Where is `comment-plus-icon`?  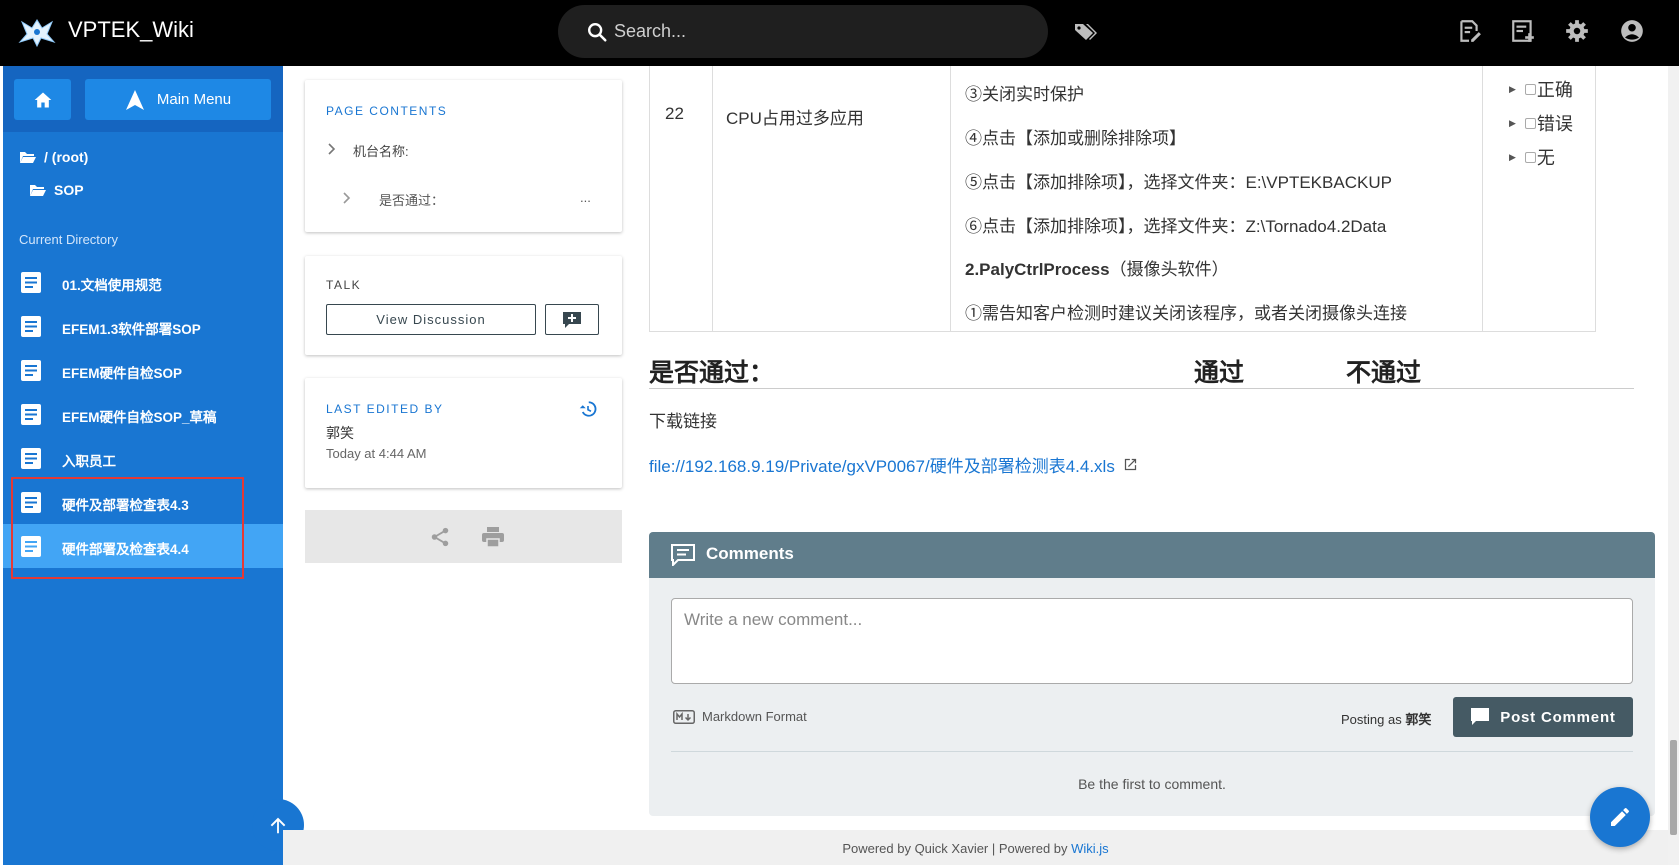
comment-plus-icon is located at coordinates (572, 319).